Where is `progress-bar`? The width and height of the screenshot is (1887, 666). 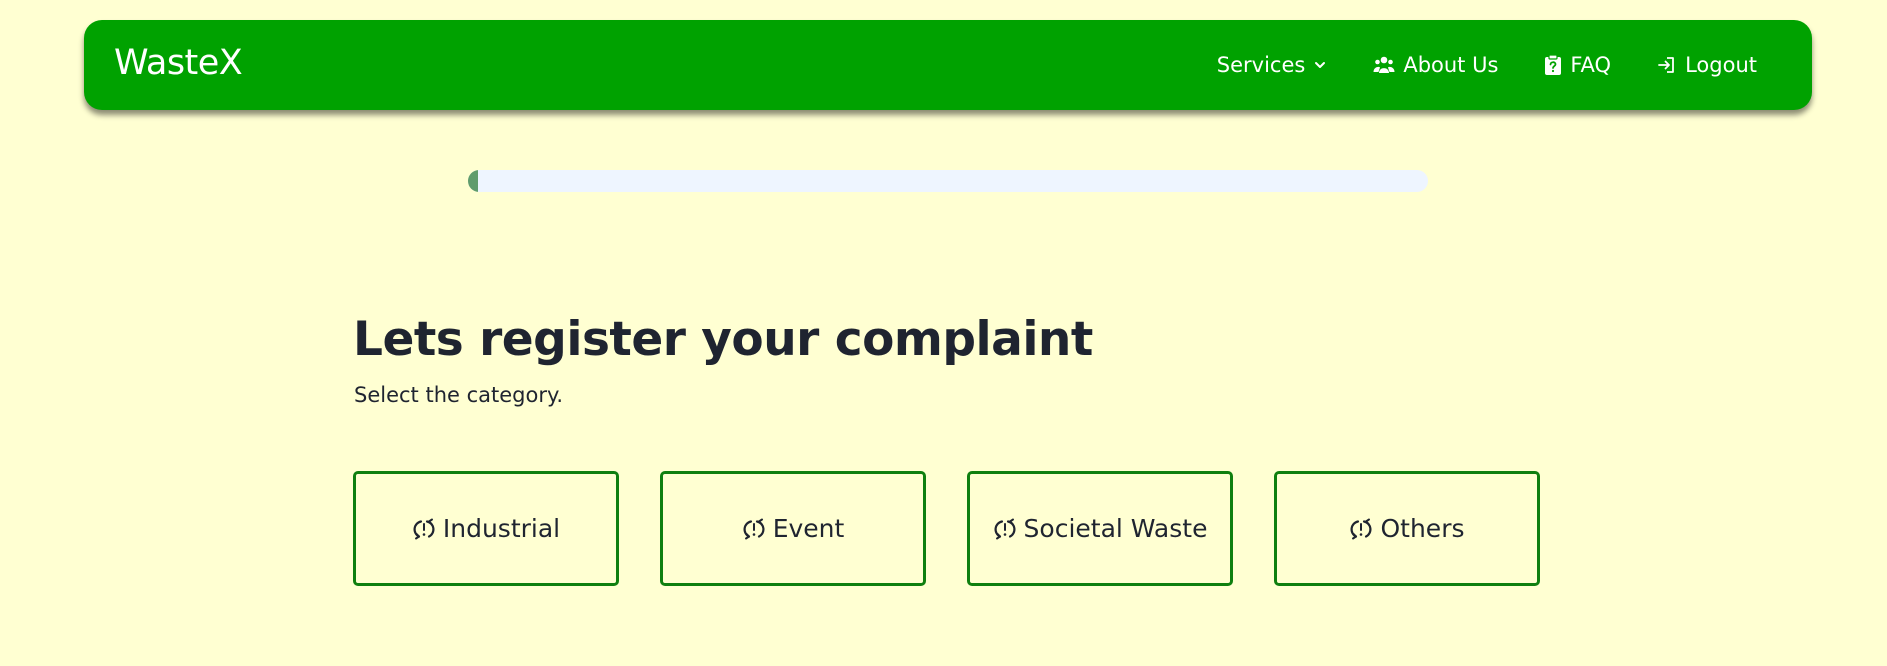
progress-bar is located at coordinates (948, 181).